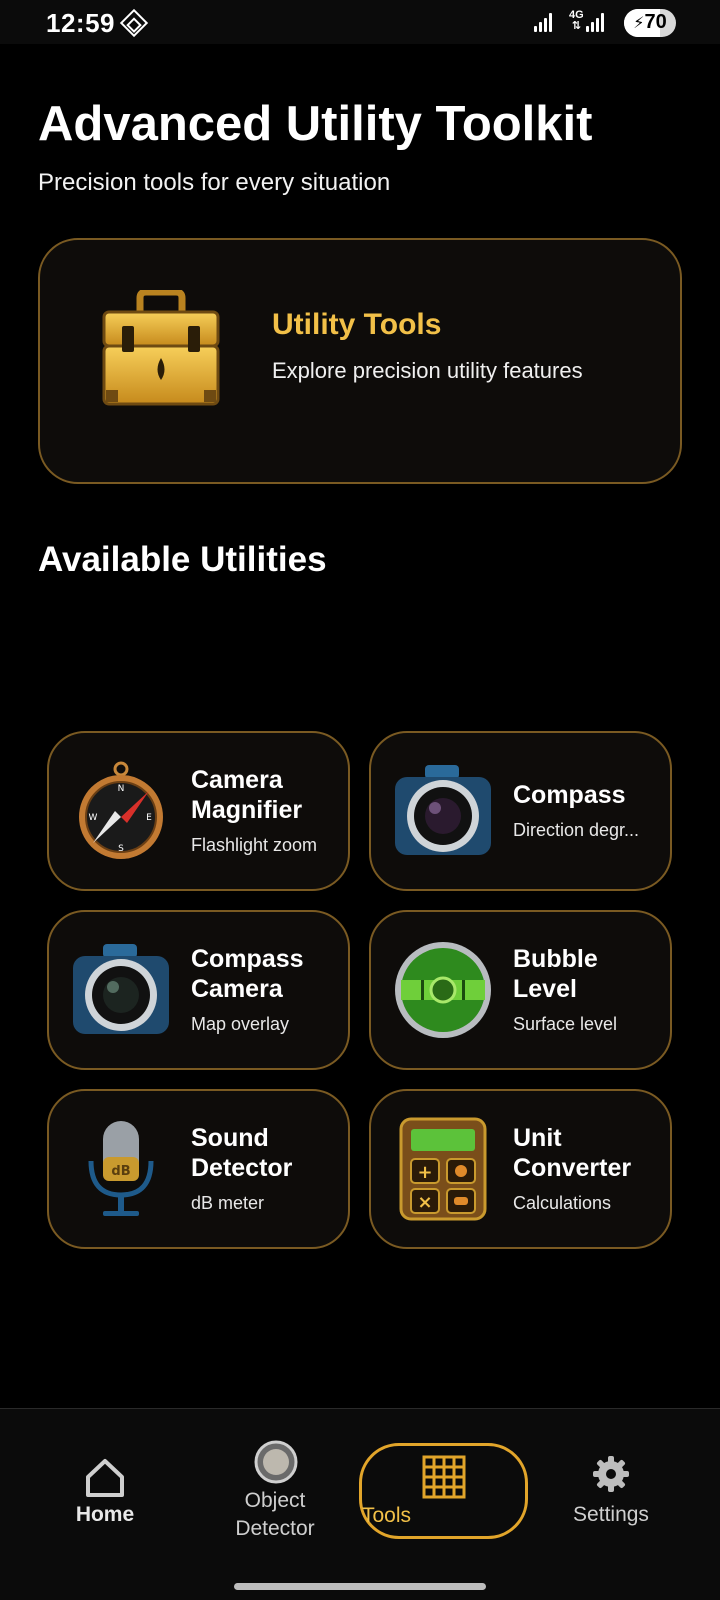 This screenshot has height=1600, width=720. I want to click on utility-card-bubble-level: Bubble Level Surface level, so click(520, 990).